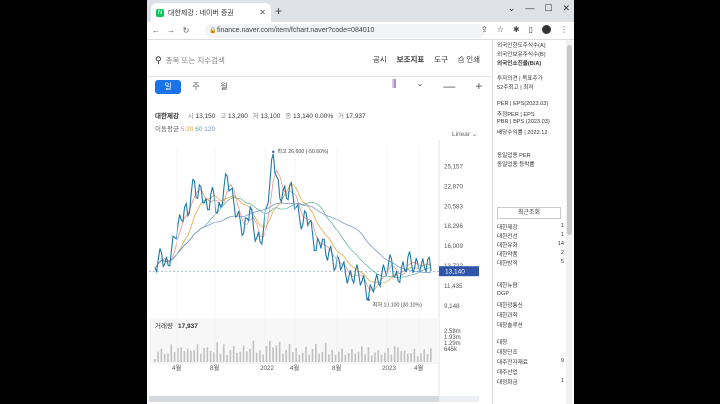 The image size is (720, 404). I want to click on panel-mid-item: 투자의견 | 목표주가, so click(520, 78).